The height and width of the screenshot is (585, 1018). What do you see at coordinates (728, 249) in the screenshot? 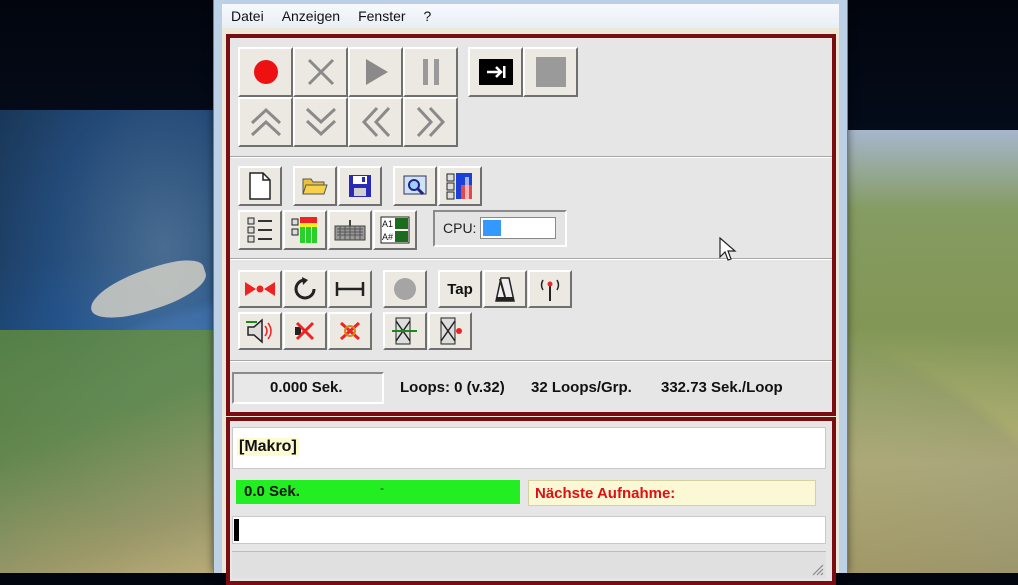
I see `mouse-cursor-icon` at bounding box center [728, 249].